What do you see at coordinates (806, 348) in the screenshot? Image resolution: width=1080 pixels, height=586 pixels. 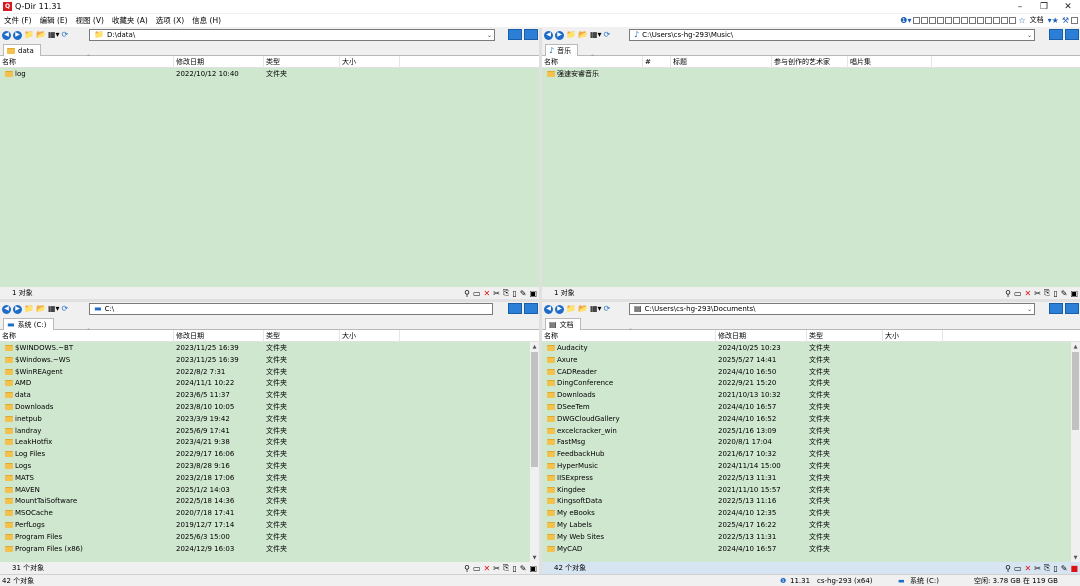 I see `file-row: Audacity 2024/10/25 10:23 文件夹` at bounding box center [806, 348].